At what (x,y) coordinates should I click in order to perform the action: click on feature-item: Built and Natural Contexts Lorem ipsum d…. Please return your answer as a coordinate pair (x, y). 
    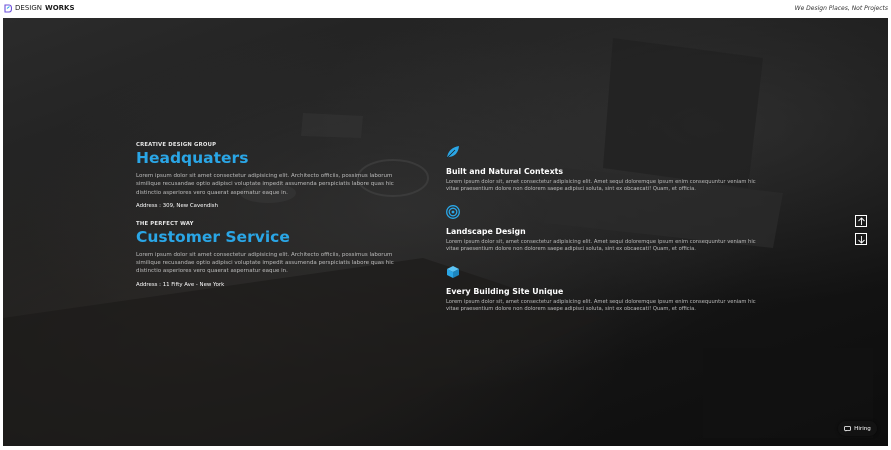
    Looking at the image, I should click on (606, 174).